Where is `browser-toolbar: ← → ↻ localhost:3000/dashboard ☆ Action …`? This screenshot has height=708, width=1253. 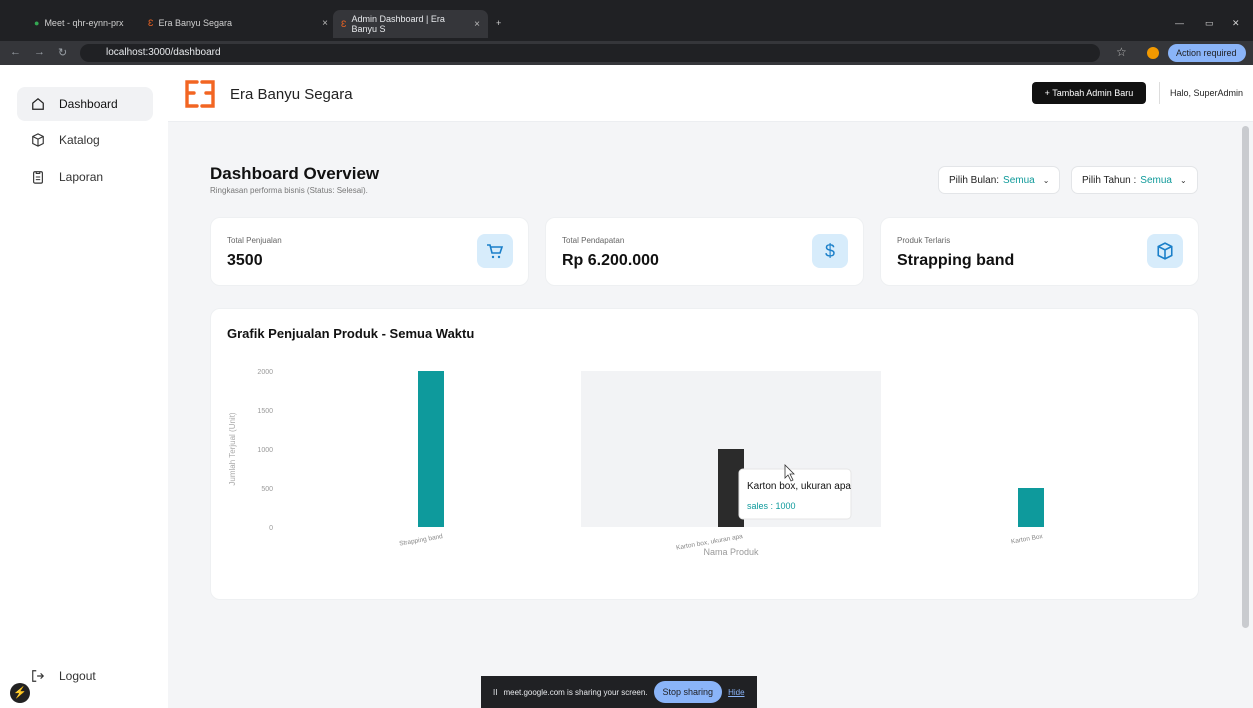 browser-toolbar: ← → ↻ localhost:3000/dashboard ☆ Action … is located at coordinates (626, 53).